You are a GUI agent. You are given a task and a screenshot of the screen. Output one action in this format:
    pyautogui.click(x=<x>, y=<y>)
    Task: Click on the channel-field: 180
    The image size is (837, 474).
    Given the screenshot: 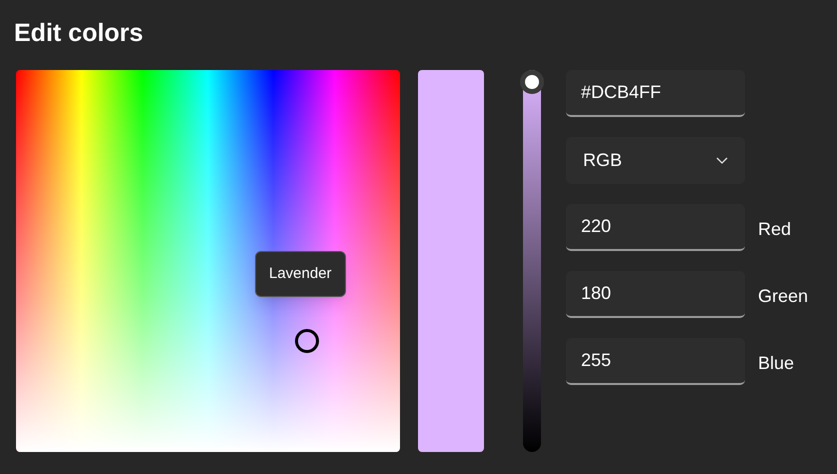 What is the action you would take?
    pyautogui.click(x=655, y=294)
    